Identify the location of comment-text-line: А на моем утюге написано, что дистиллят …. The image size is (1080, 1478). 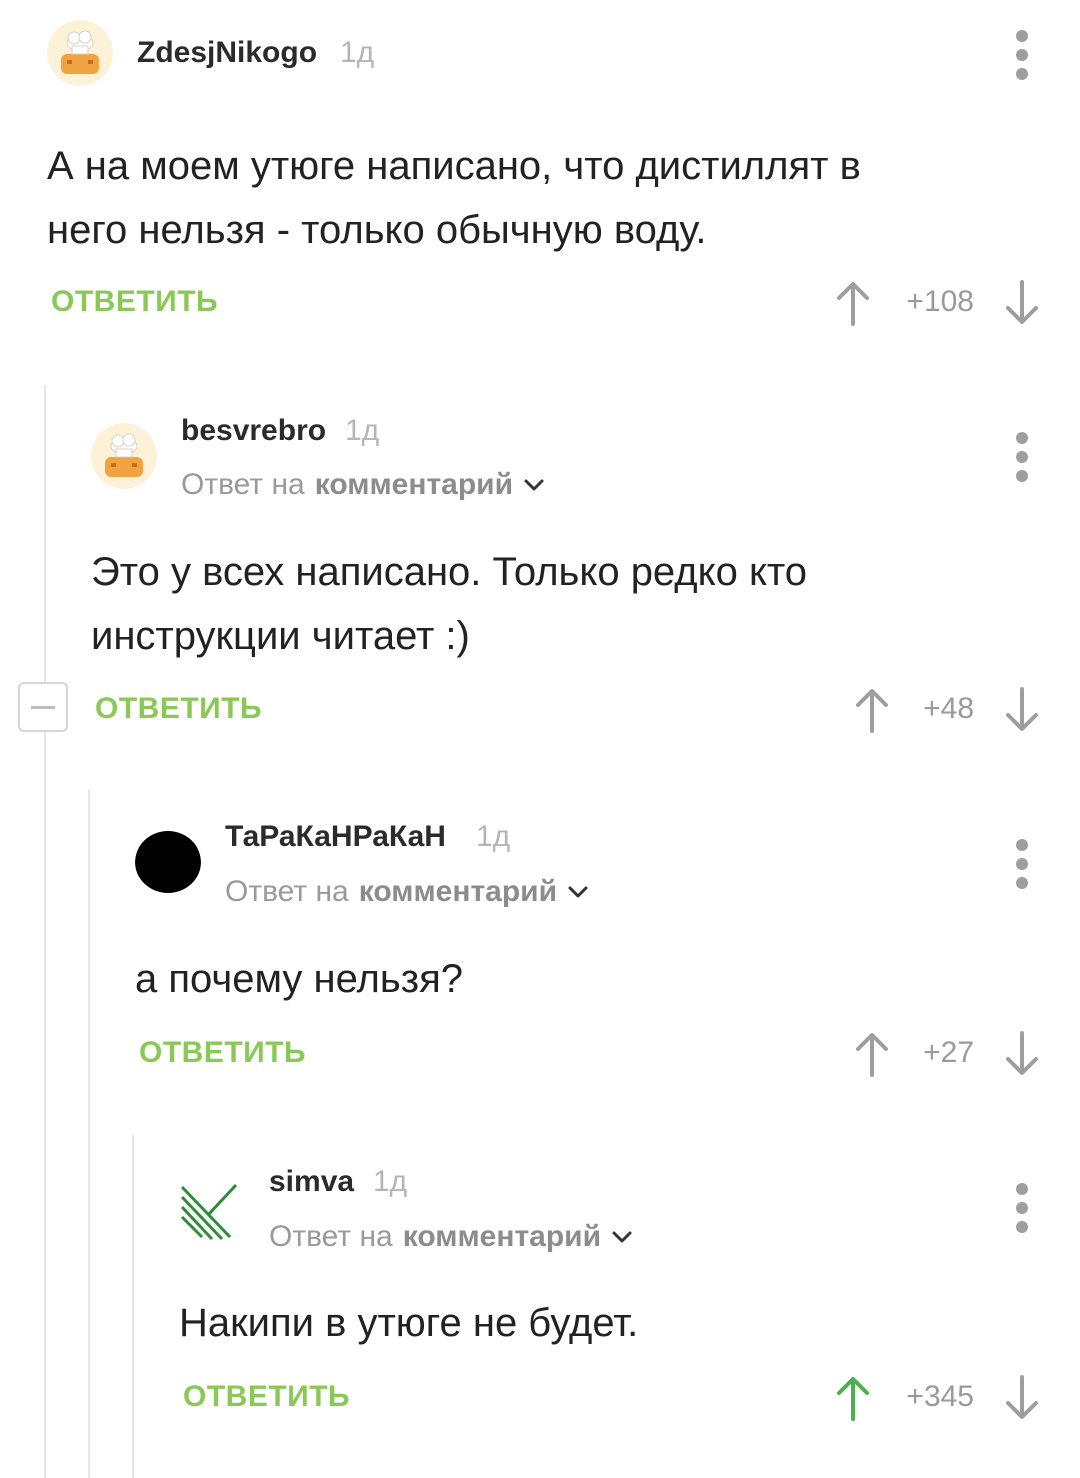
(454, 166).